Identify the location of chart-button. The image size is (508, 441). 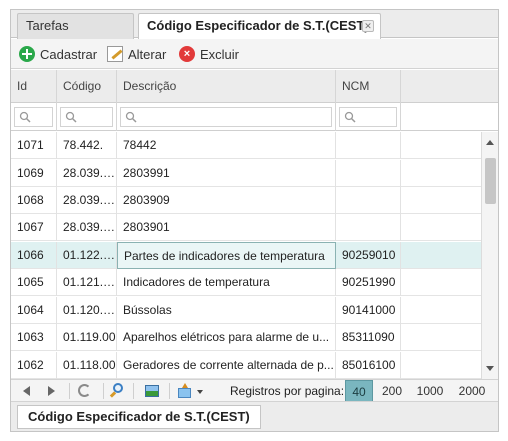
(152, 391).